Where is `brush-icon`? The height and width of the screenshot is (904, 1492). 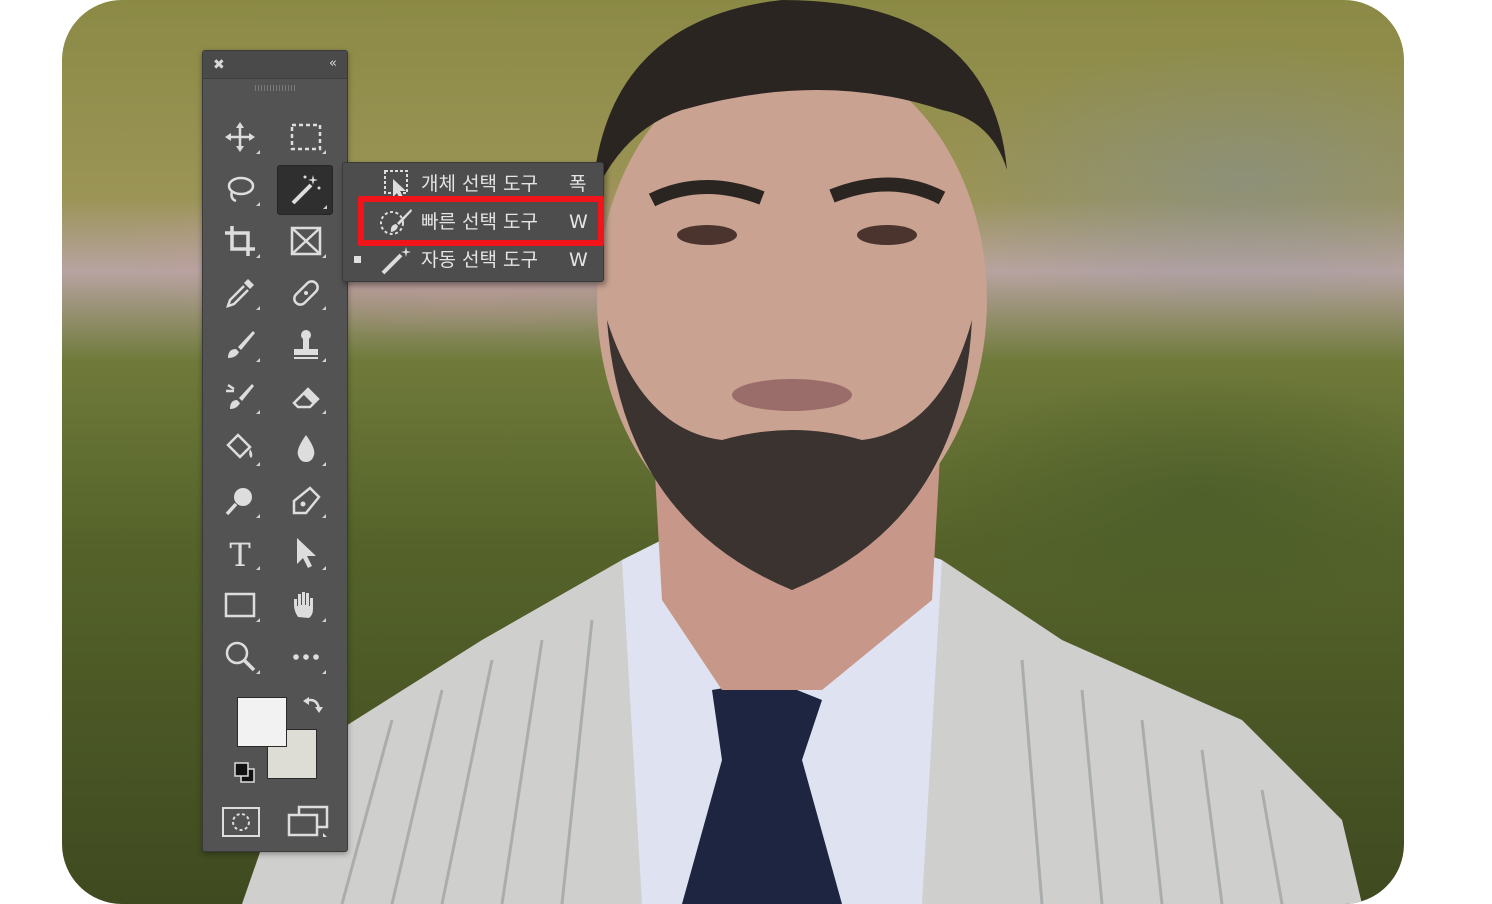
brush-icon is located at coordinates (241, 344).